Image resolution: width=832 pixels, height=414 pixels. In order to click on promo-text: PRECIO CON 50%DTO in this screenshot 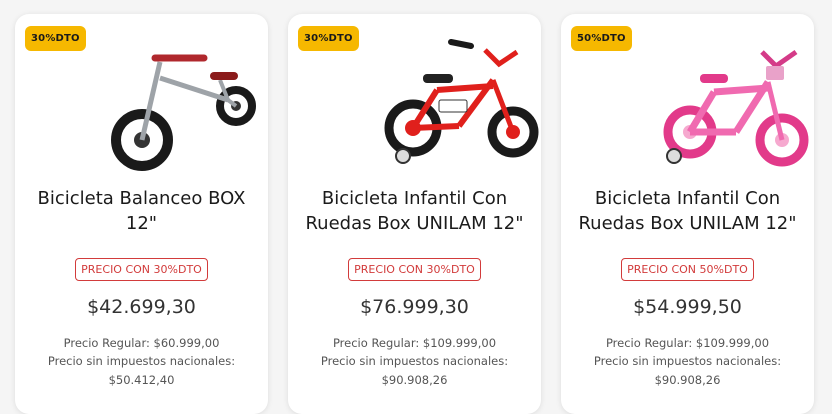, I will do `click(687, 269)`.